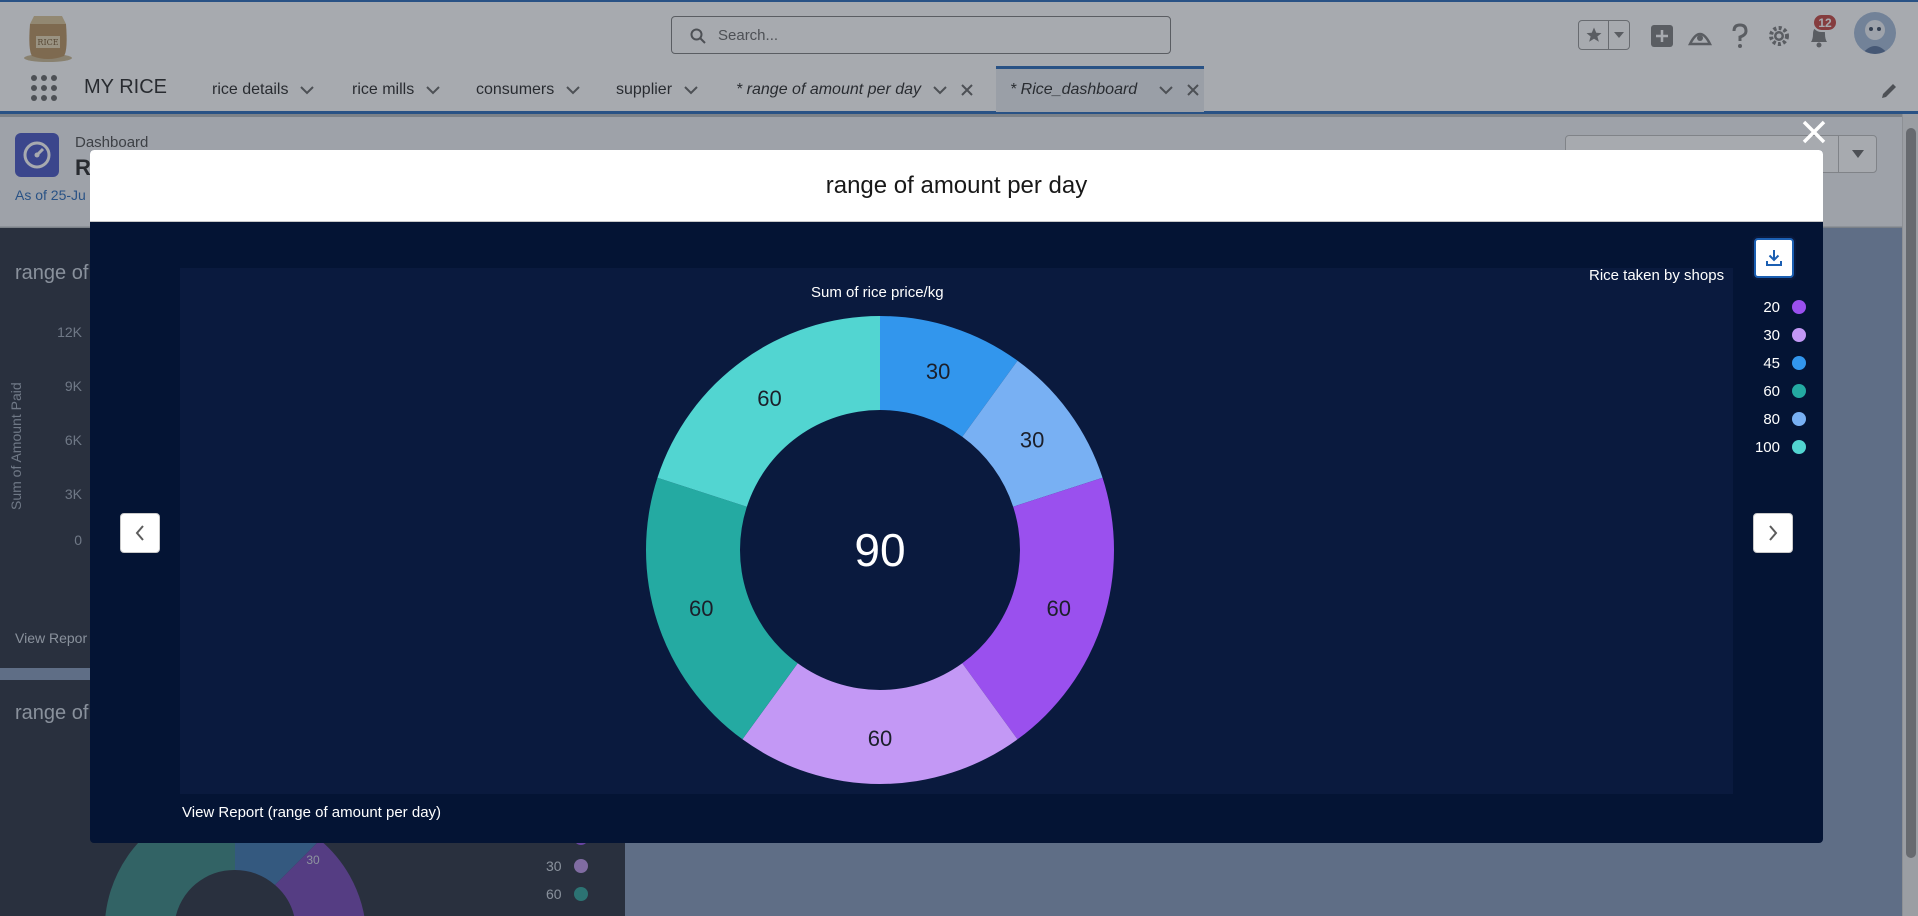 The width and height of the screenshot is (1918, 916). Describe the element at coordinates (1814, 132) in the screenshot. I see `close-modal-icon` at that location.